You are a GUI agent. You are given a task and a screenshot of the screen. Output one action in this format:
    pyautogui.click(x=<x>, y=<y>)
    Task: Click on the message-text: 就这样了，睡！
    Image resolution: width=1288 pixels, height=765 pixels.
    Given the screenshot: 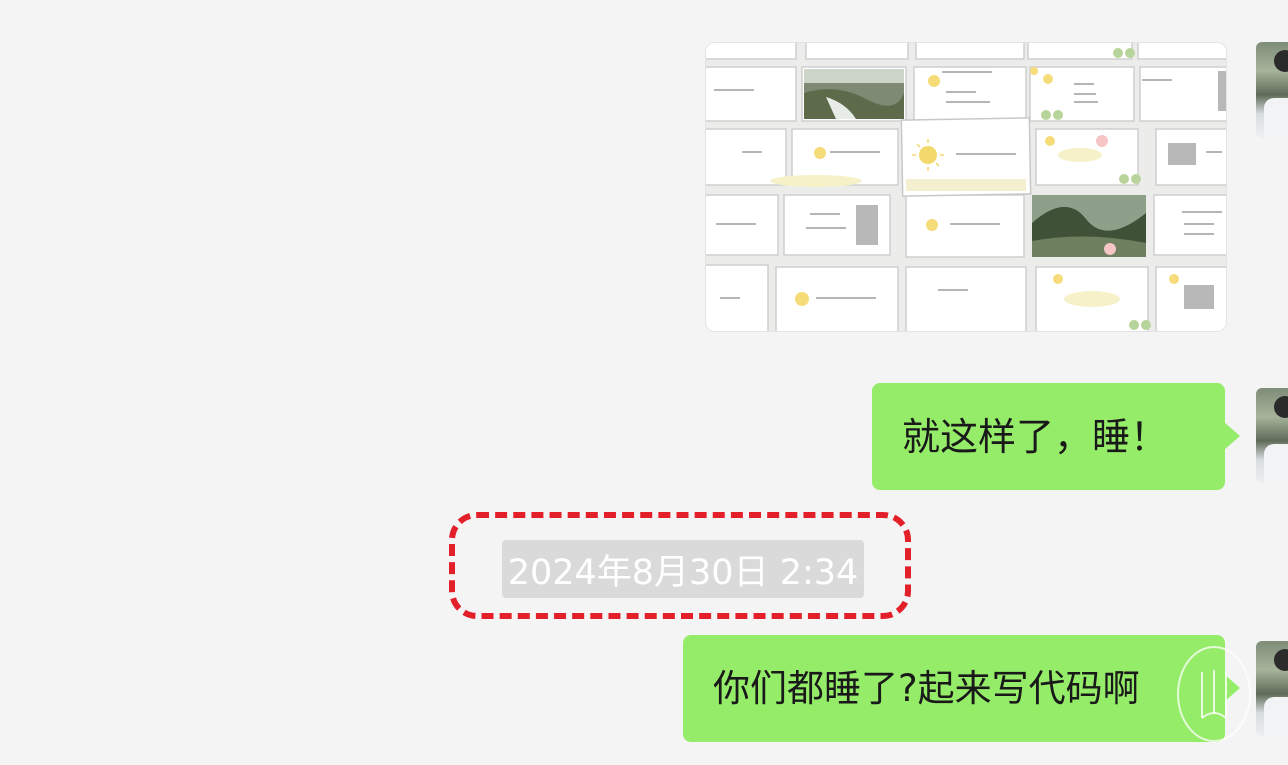 What is the action you would take?
    pyautogui.click(x=1035, y=436)
    